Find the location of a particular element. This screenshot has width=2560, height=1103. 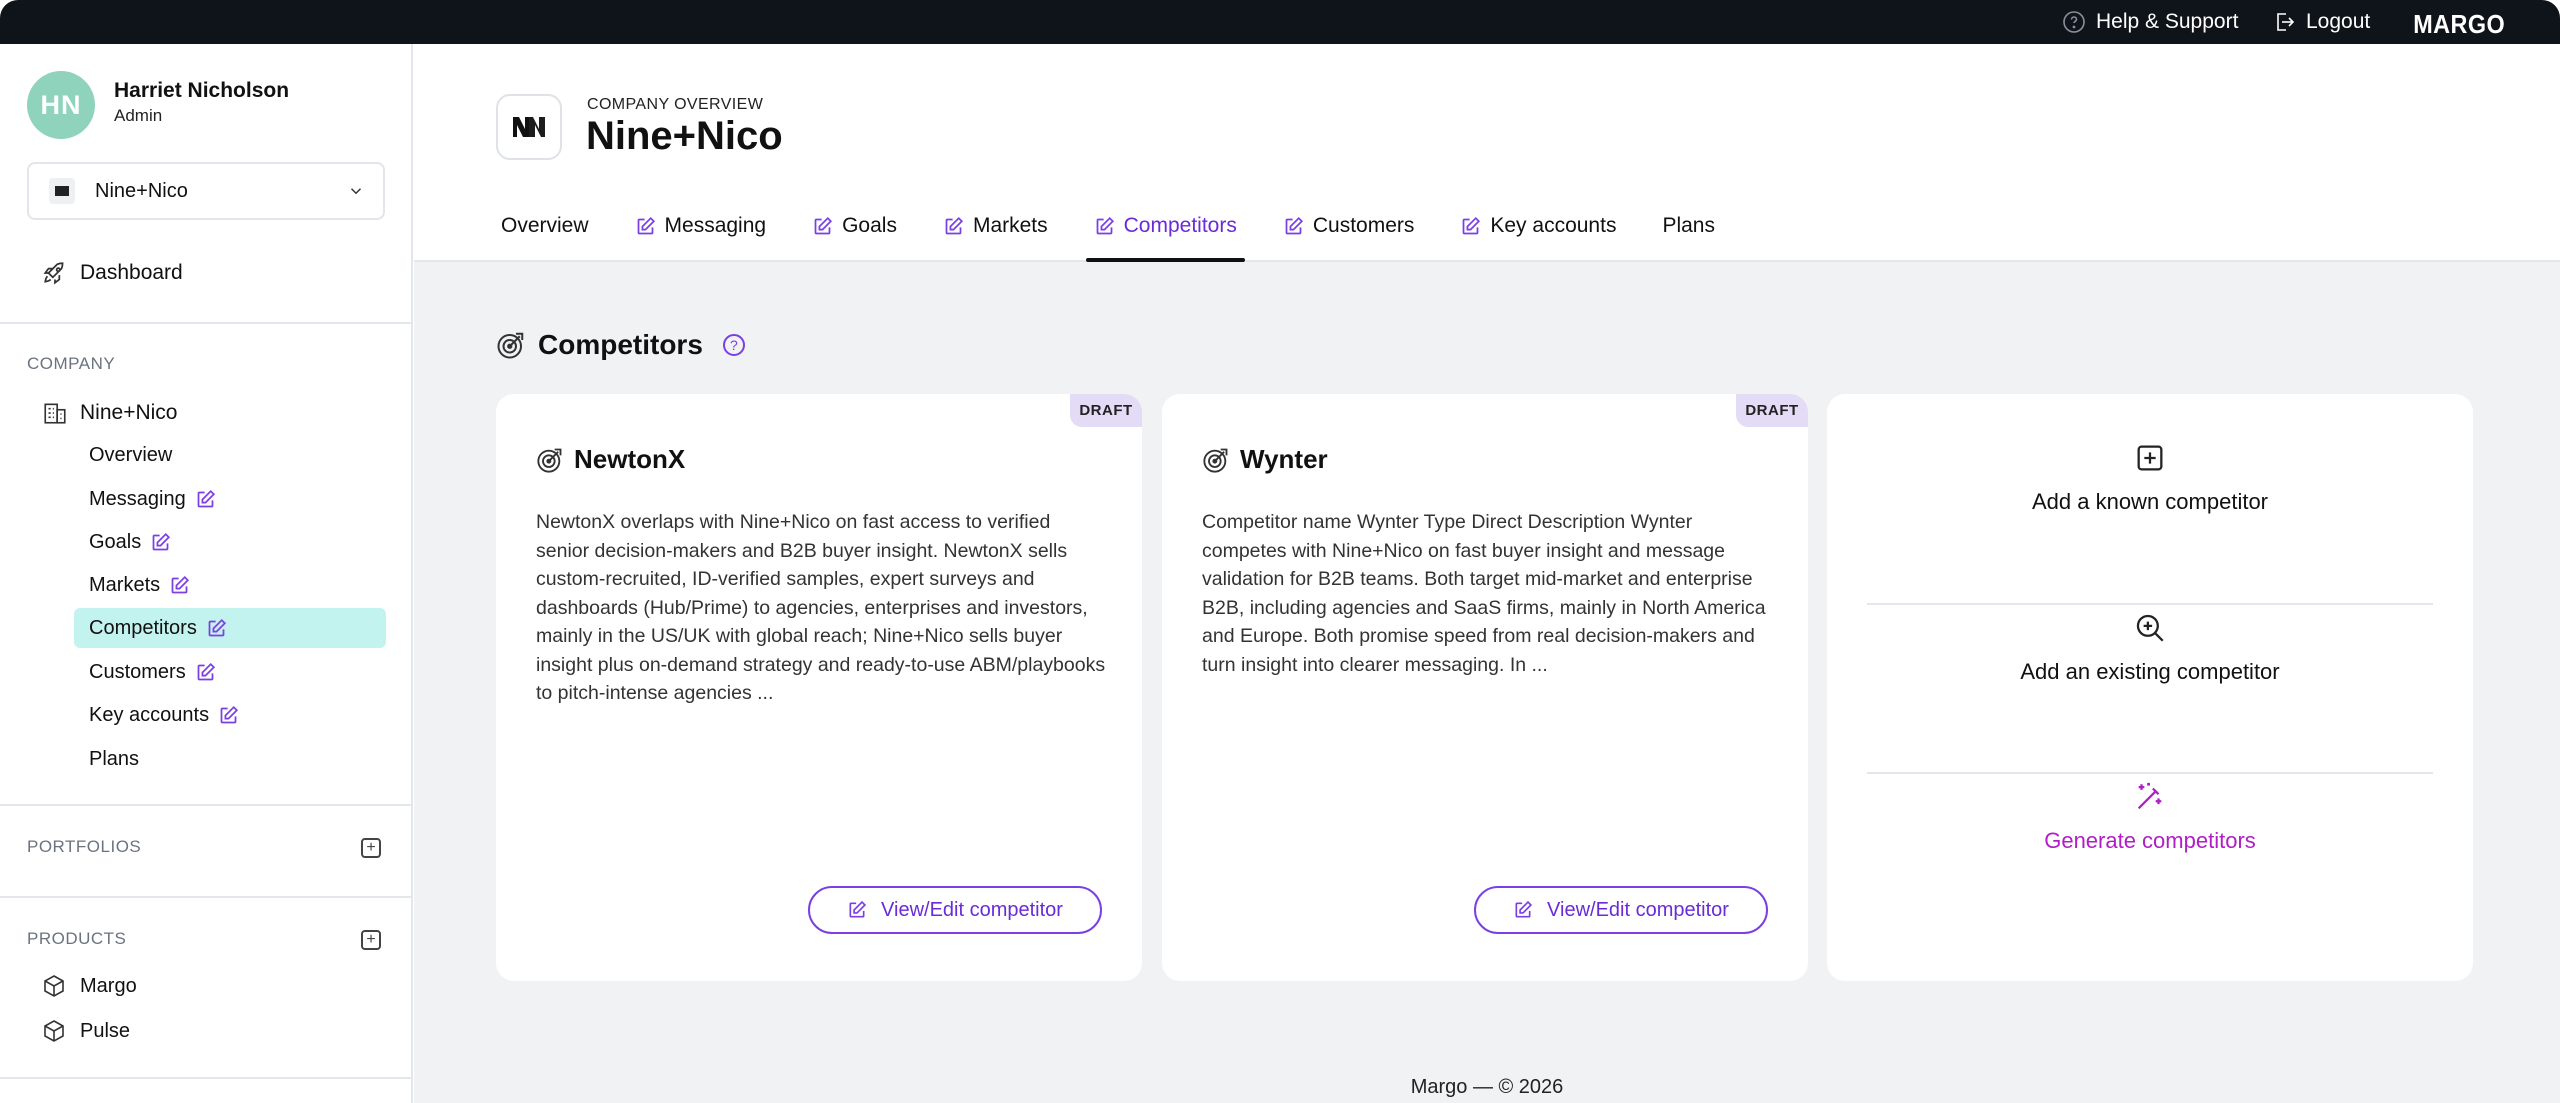

user-role: Admin is located at coordinates (138, 115).